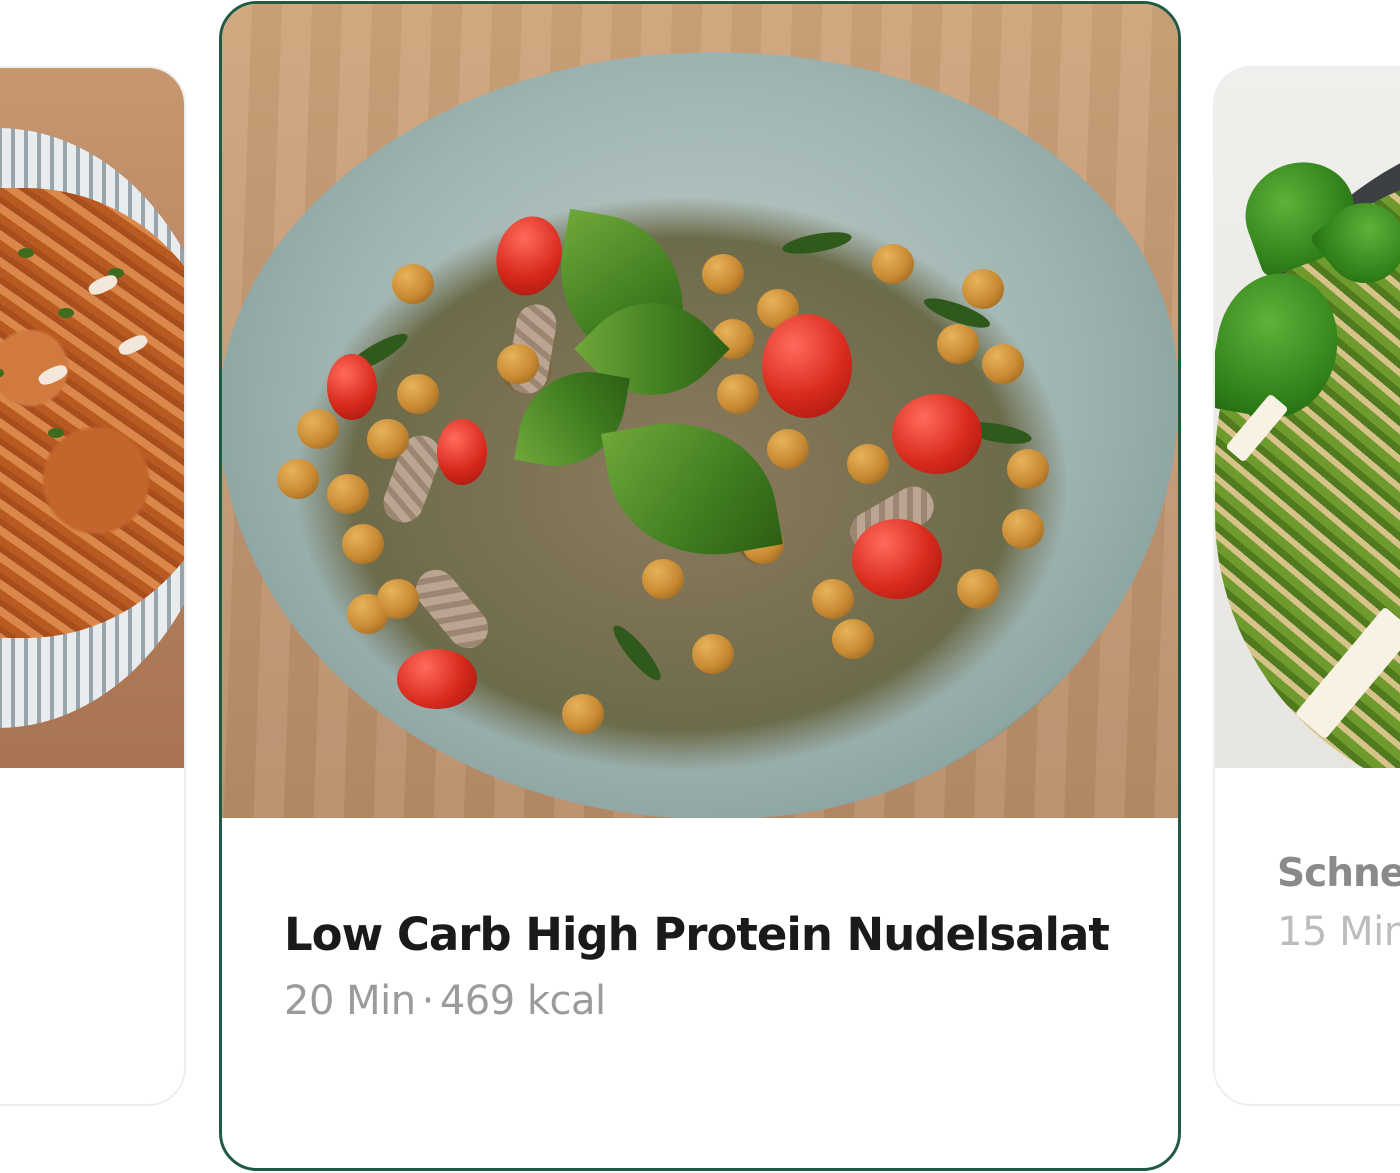  I want to click on recipe-meta: 15 Min, so click(1338, 932).